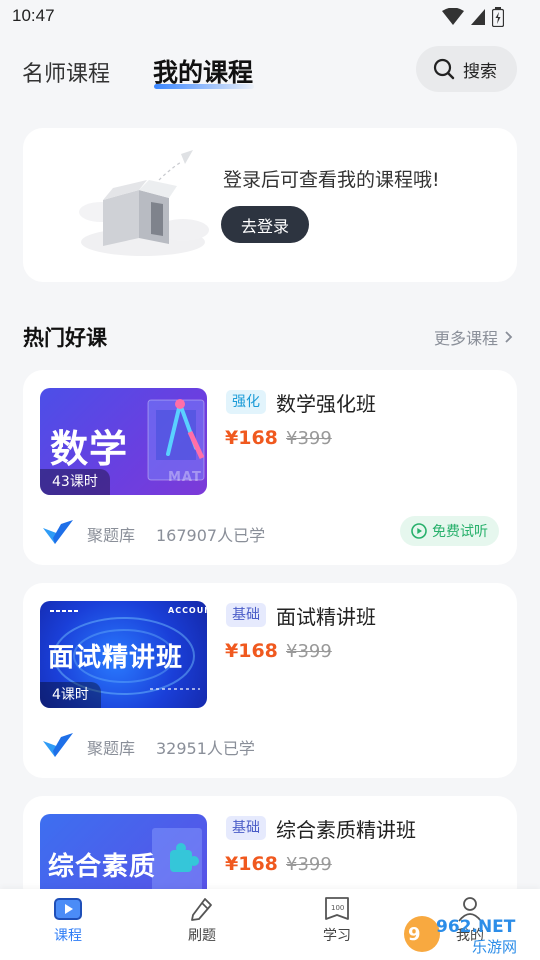 Image resolution: width=540 pixels, height=960 pixels. I want to click on more-courses-label: 更多课程, so click(465, 338).